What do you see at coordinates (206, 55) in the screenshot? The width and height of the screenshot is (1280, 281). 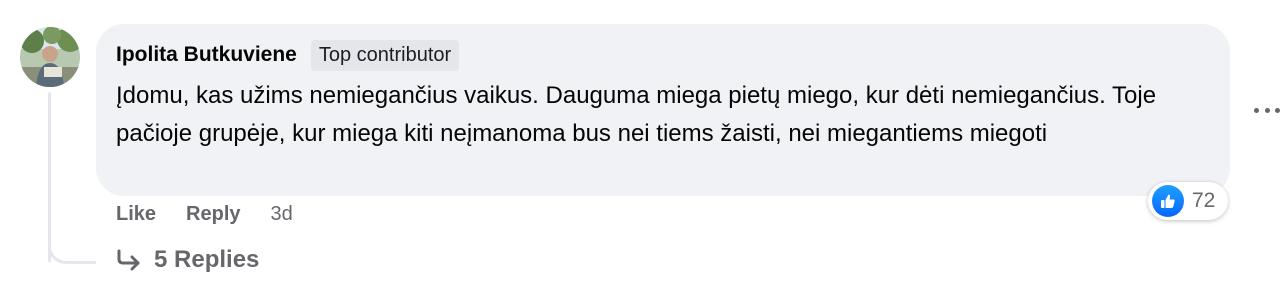 I see `author-name: Ipolita Butkuviene` at bounding box center [206, 55].